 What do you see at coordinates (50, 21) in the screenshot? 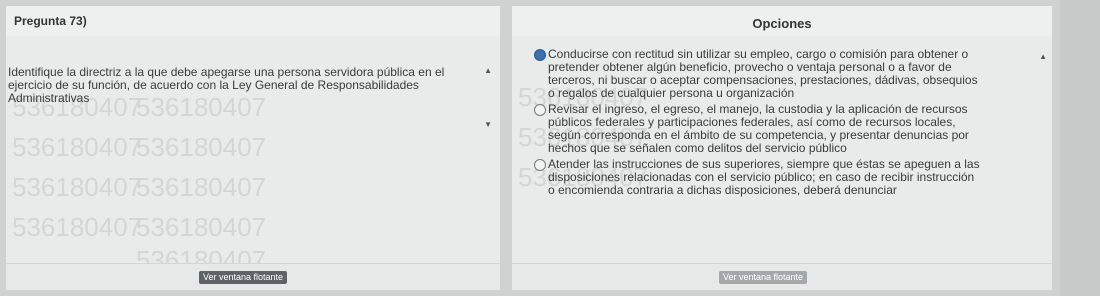
I see `question-number: Pregunta 73)` at bounding box center [50, 21].